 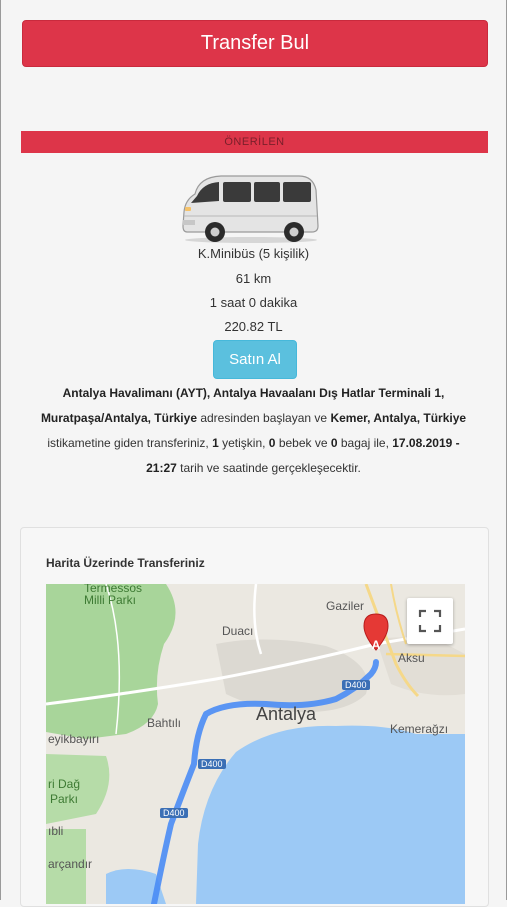 What do you see at coordinates (365, 443) in the screenshot?
I see `summary-text: bagaj ile,` at bounding box center [365, 443].